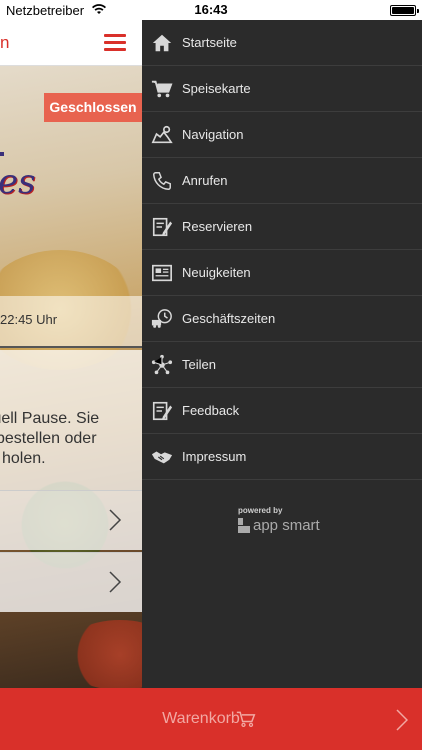  What do you see at coordinates (162, 135) in the screenshot?
I see `map-icon` at bounding box center [162, 135].